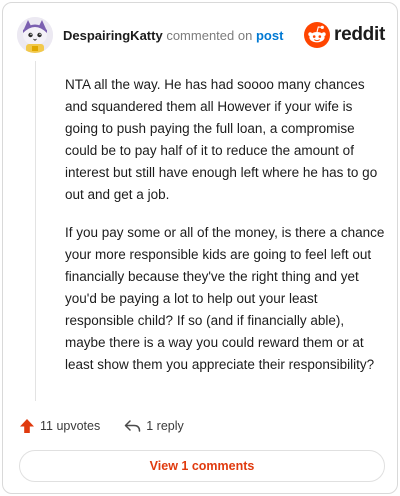  What do you see at coordinates (132, 426) in the screenshot?
I see `reply-icon` at bounding box center [132, 426].